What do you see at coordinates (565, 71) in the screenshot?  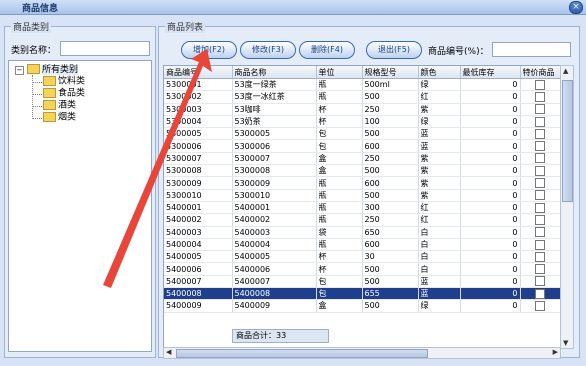 I see `scroll-up-icon: ▲` at bounding box center [565, 71].